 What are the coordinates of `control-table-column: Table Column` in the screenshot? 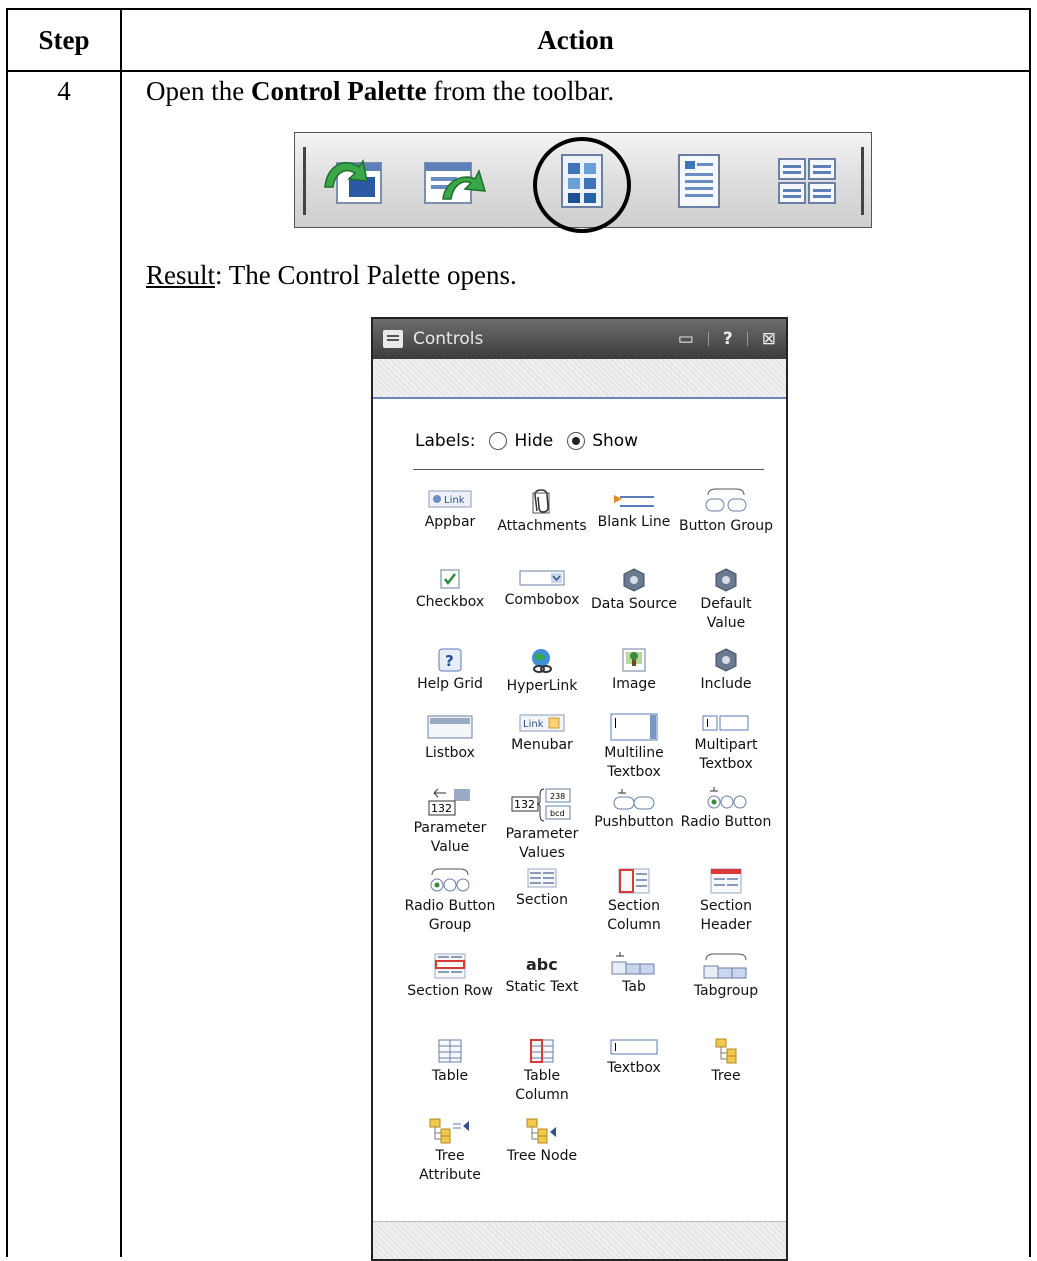 It's located at (542, 1071).